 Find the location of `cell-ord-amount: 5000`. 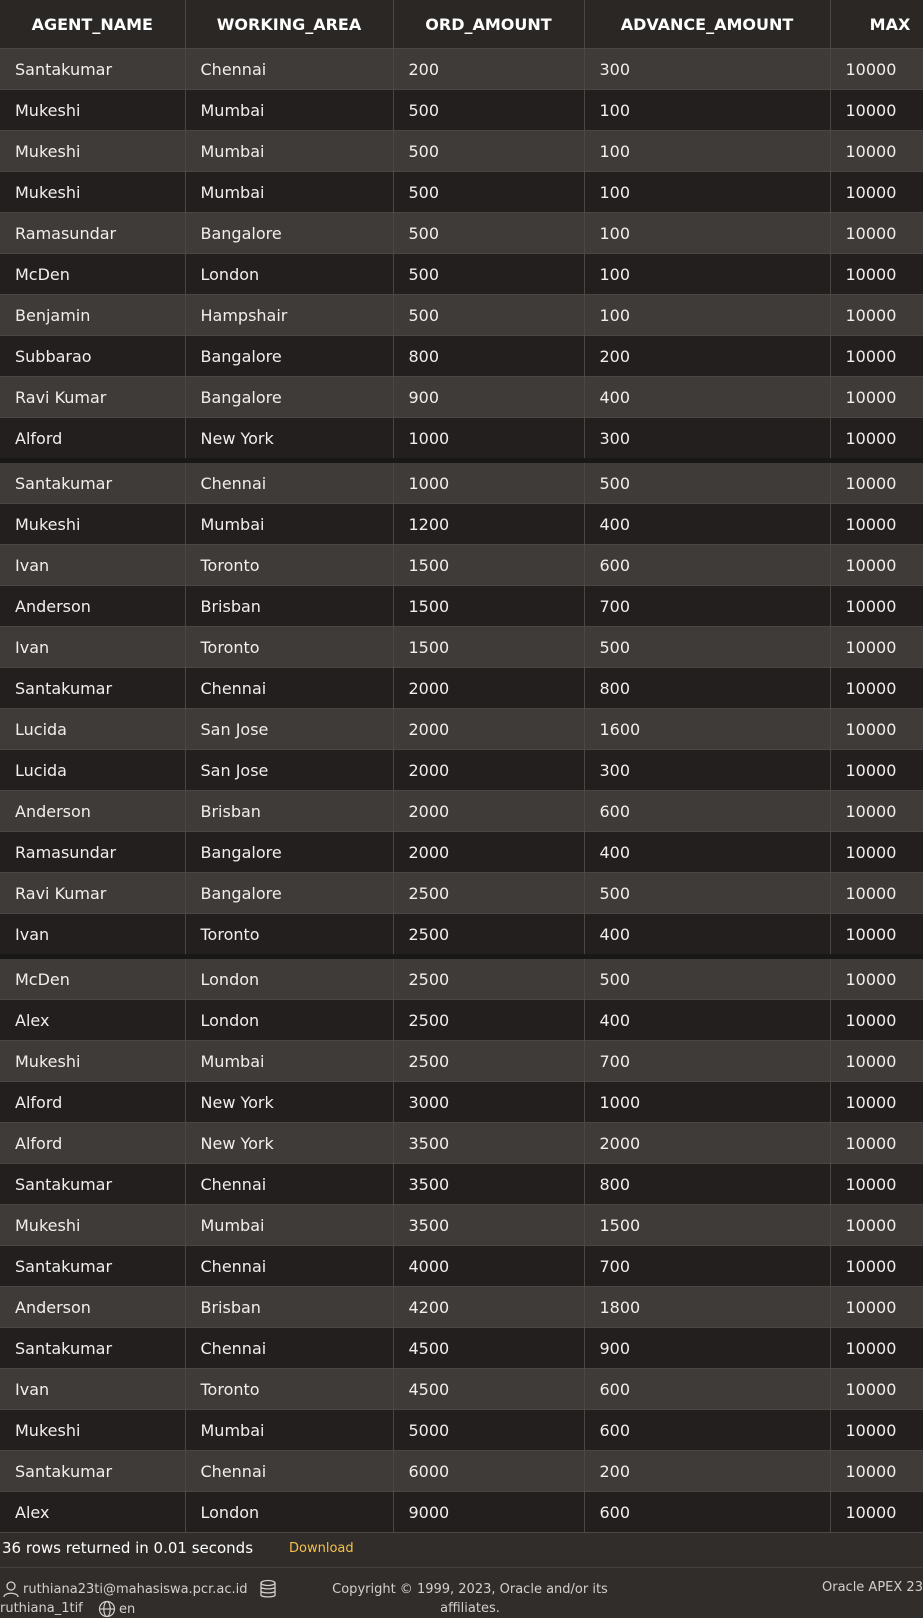

cell-ord-amount: 5000 is located at coordinates (489, 1430).